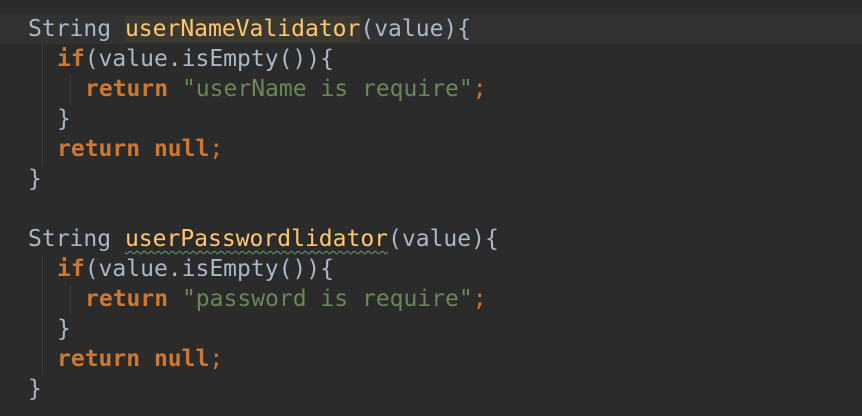 The height and width of the screenshot is (416, 862). What do you see at coordinates (327, 89) in the screenshot?
I see `string-literal: "userName is require"` at bounding box center [327, 89].